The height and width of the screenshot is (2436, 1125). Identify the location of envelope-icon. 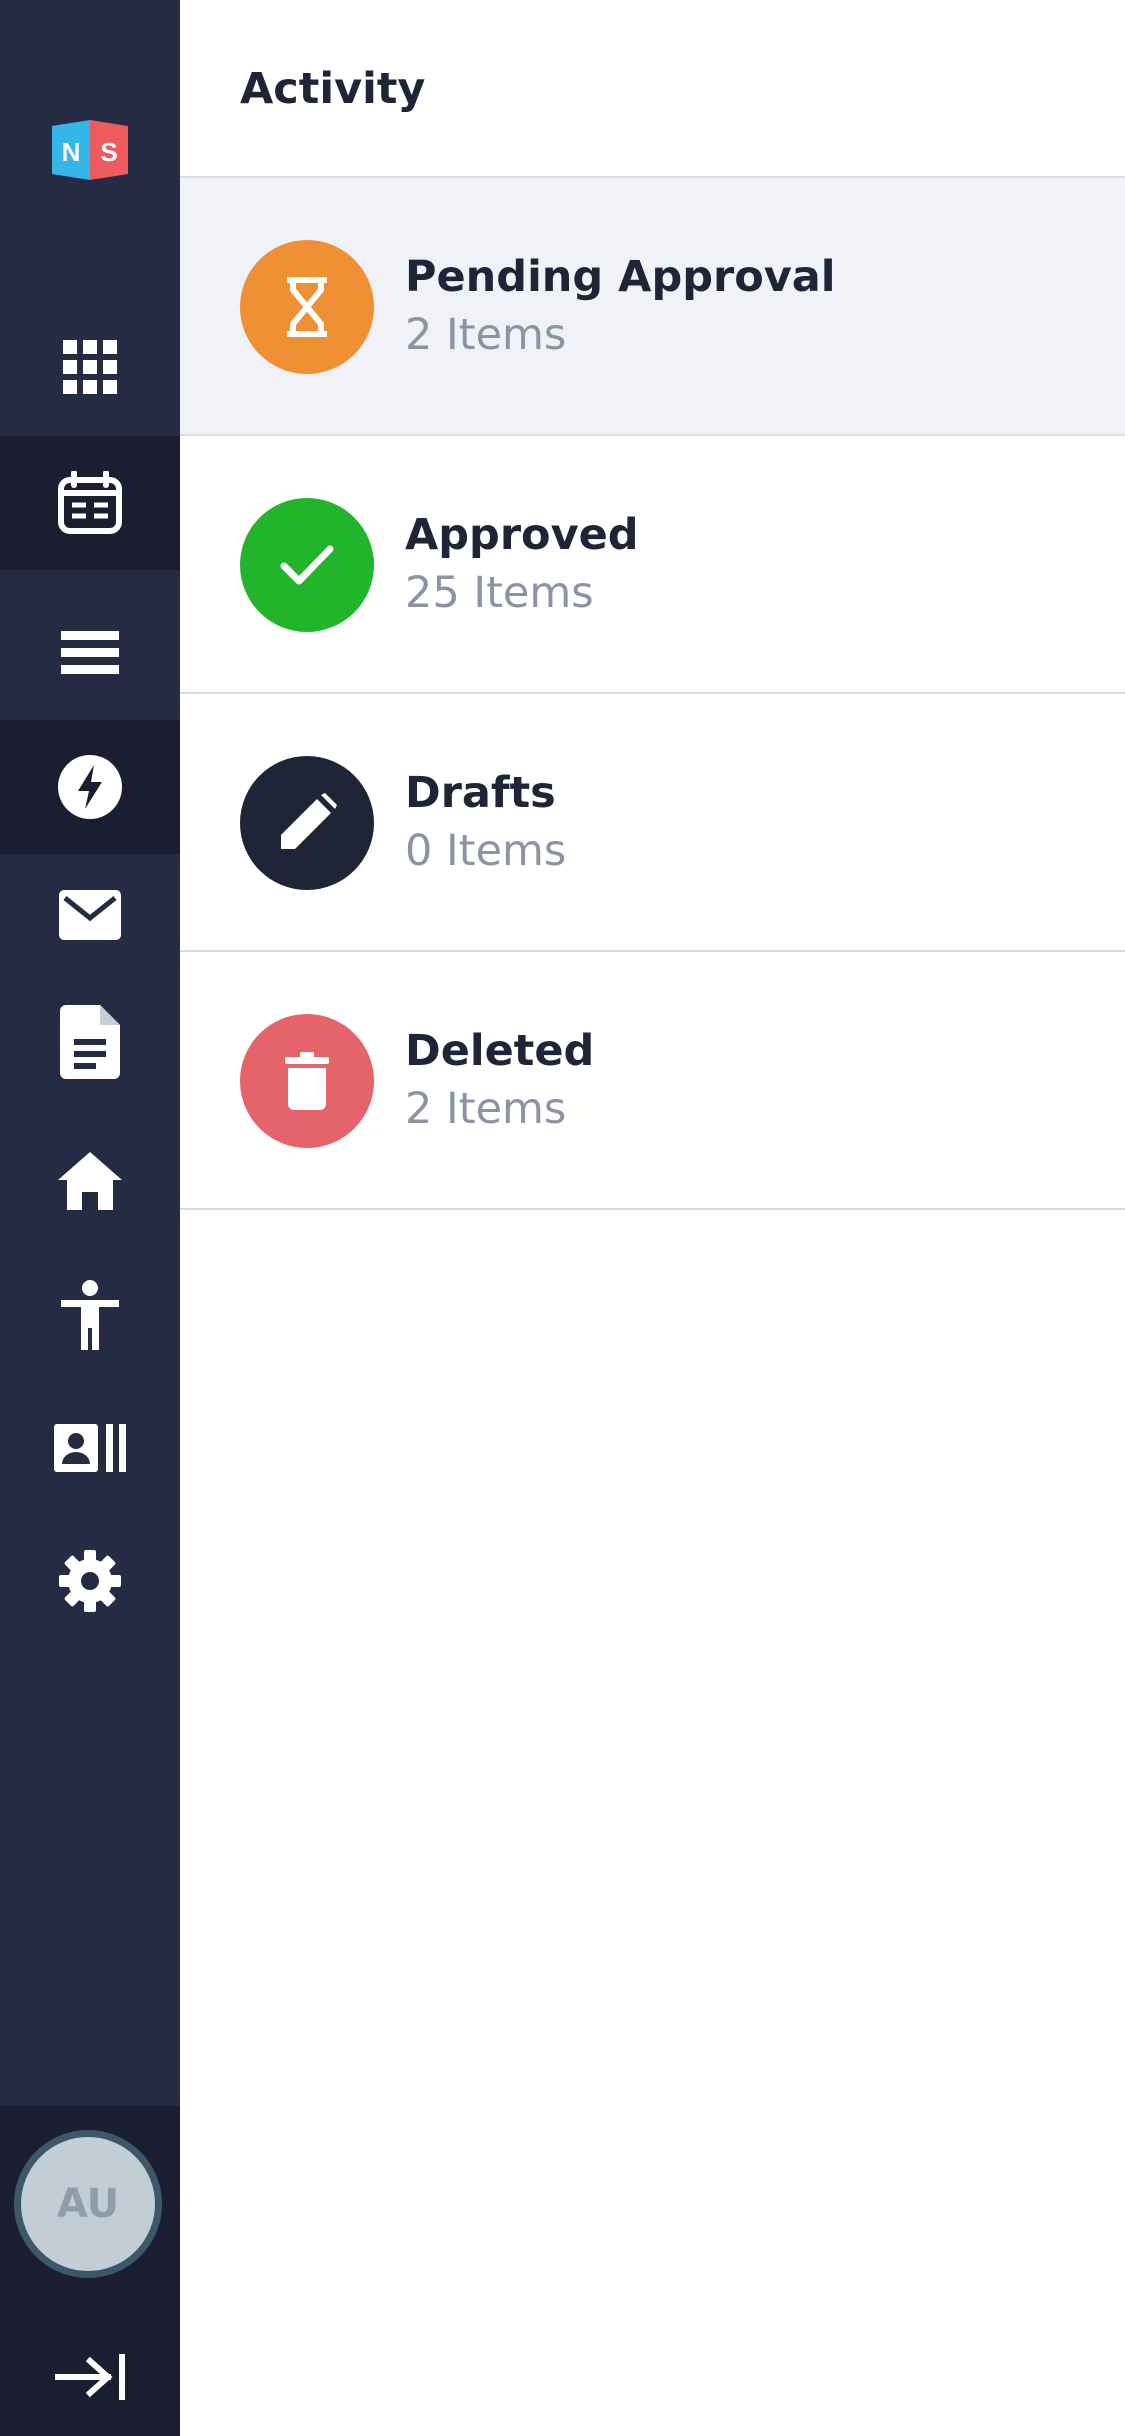
(90, 915).